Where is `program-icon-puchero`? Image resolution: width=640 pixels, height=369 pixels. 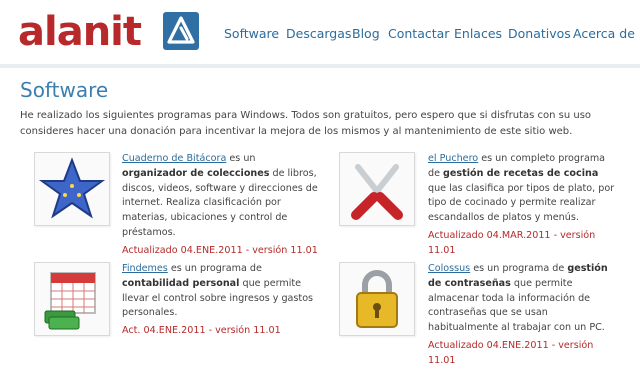
program-icon-puchero is located at coordinates (377, 189).